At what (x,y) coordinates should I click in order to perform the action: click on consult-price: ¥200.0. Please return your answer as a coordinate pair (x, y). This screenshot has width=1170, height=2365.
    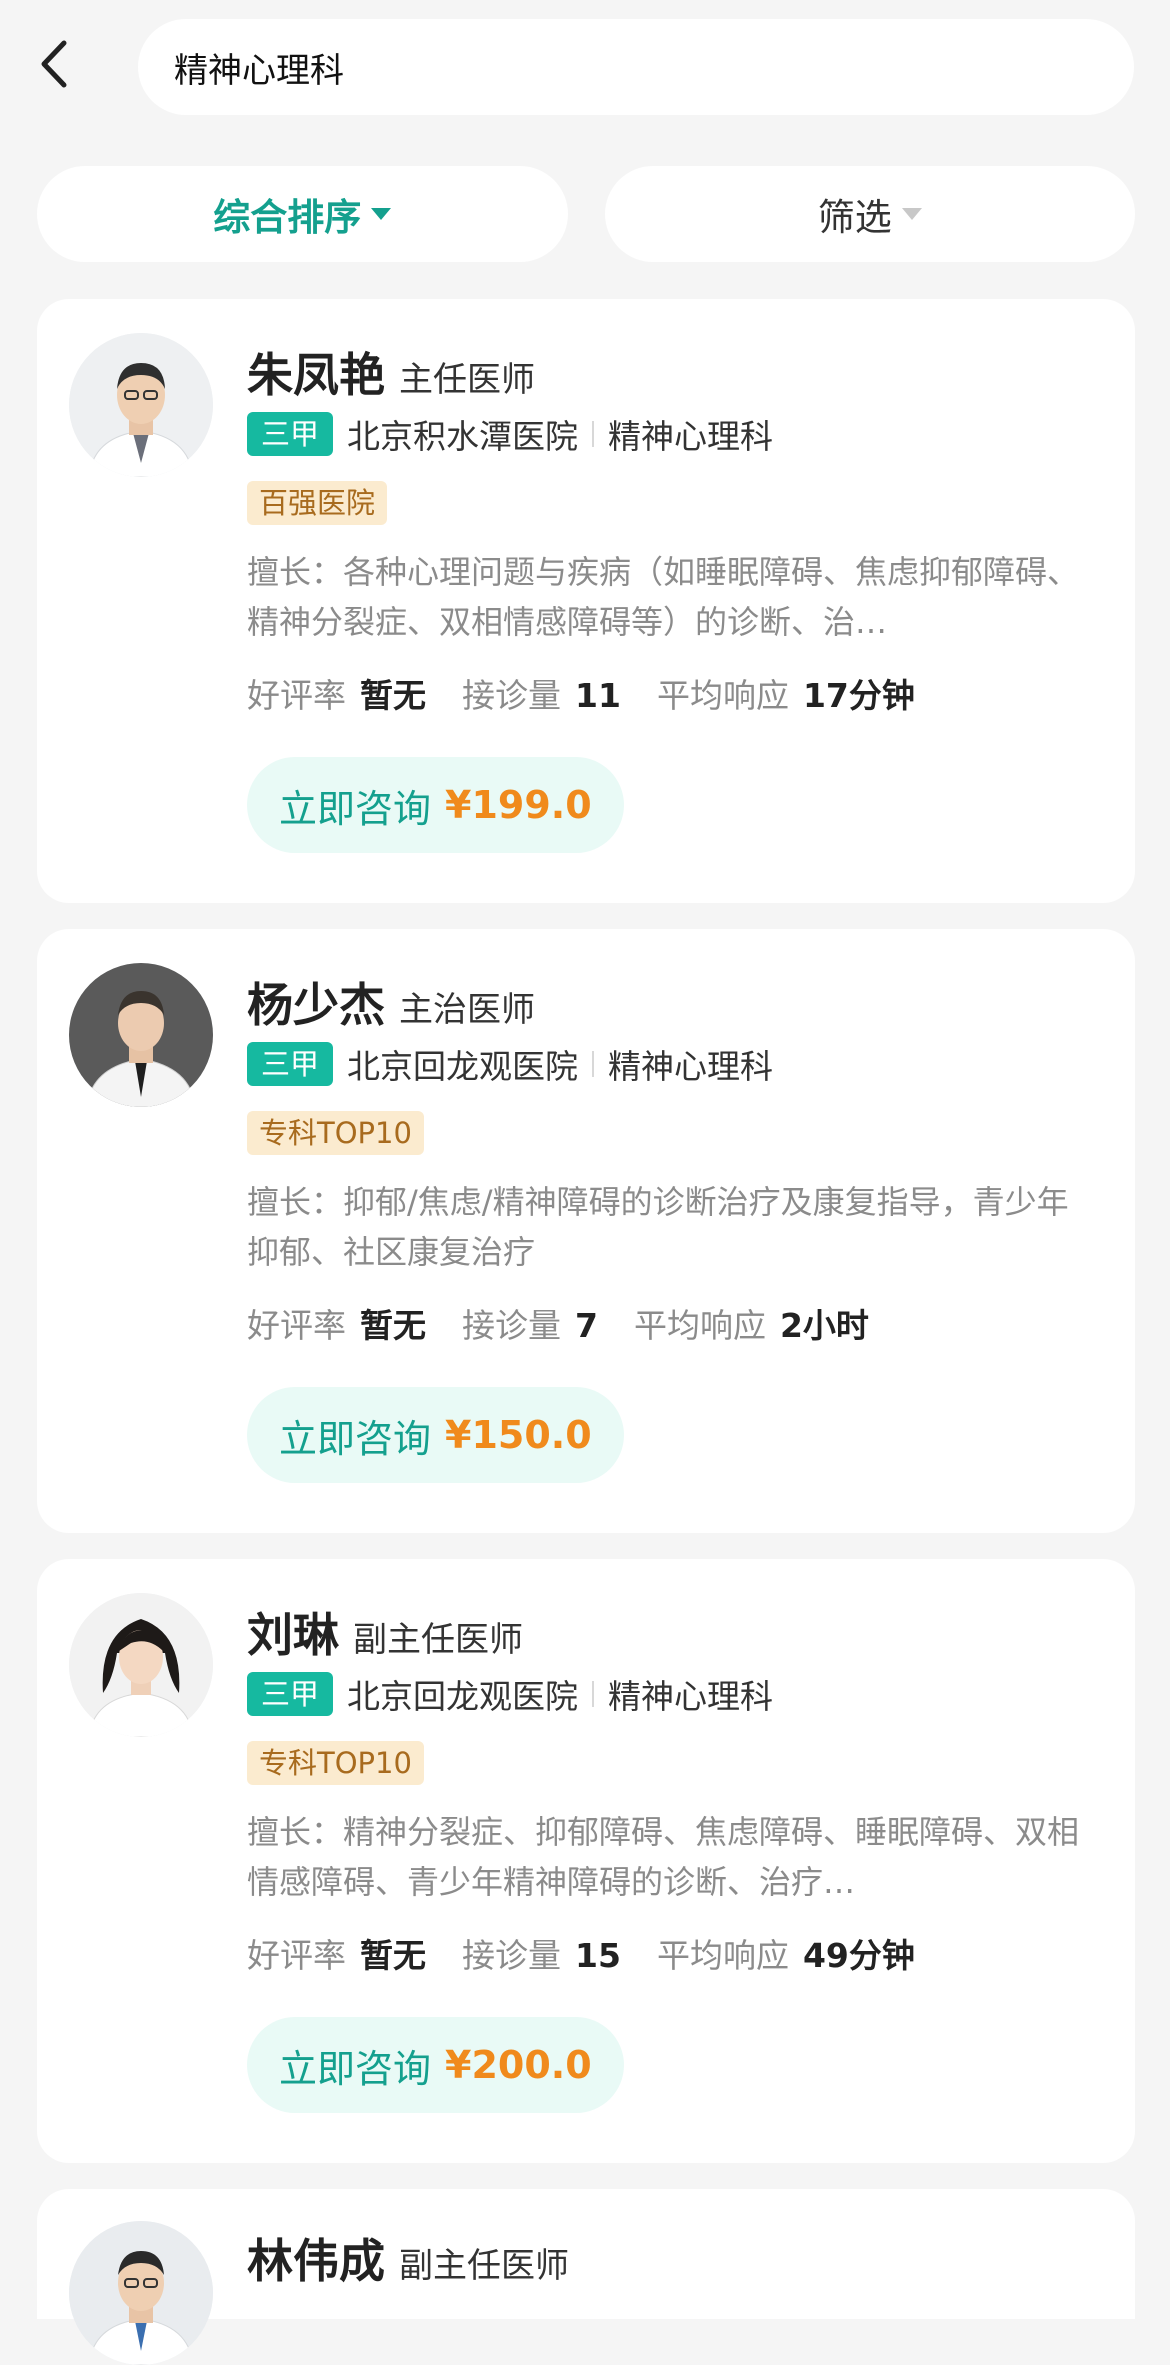
    Looking at the image, I should click on (518, 2065).